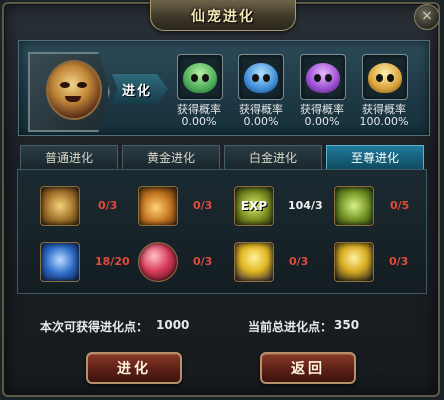 The height and width of the screenshot is (400, 444). I want to click on blue-pet-icon, so click(261, 77).